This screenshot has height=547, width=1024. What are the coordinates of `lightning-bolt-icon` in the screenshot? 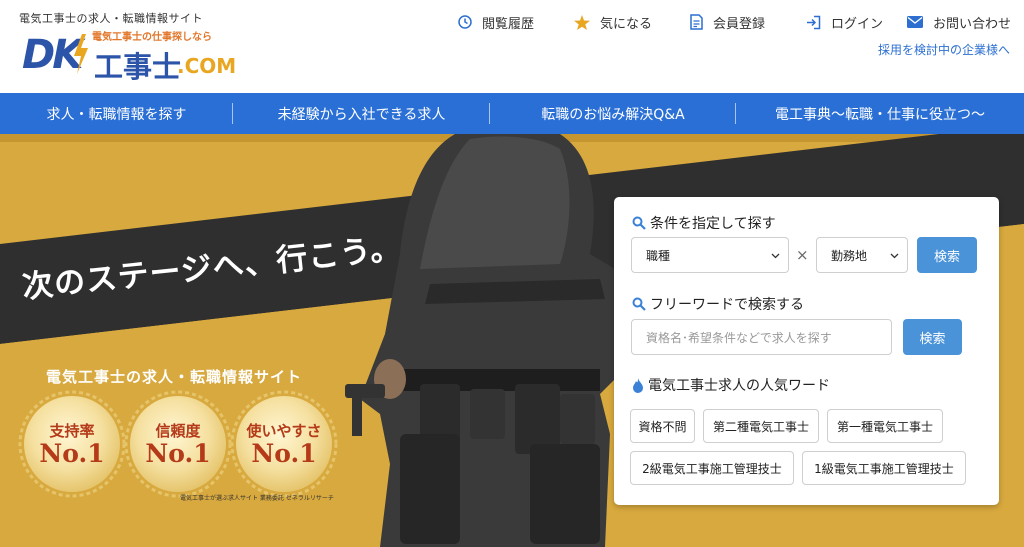 It's located at (81, 54).